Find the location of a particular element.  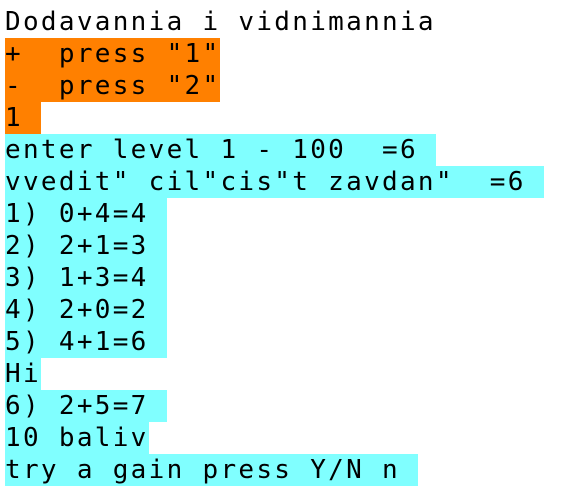

console-line-message: Hi is located at coordinates (23, 374).